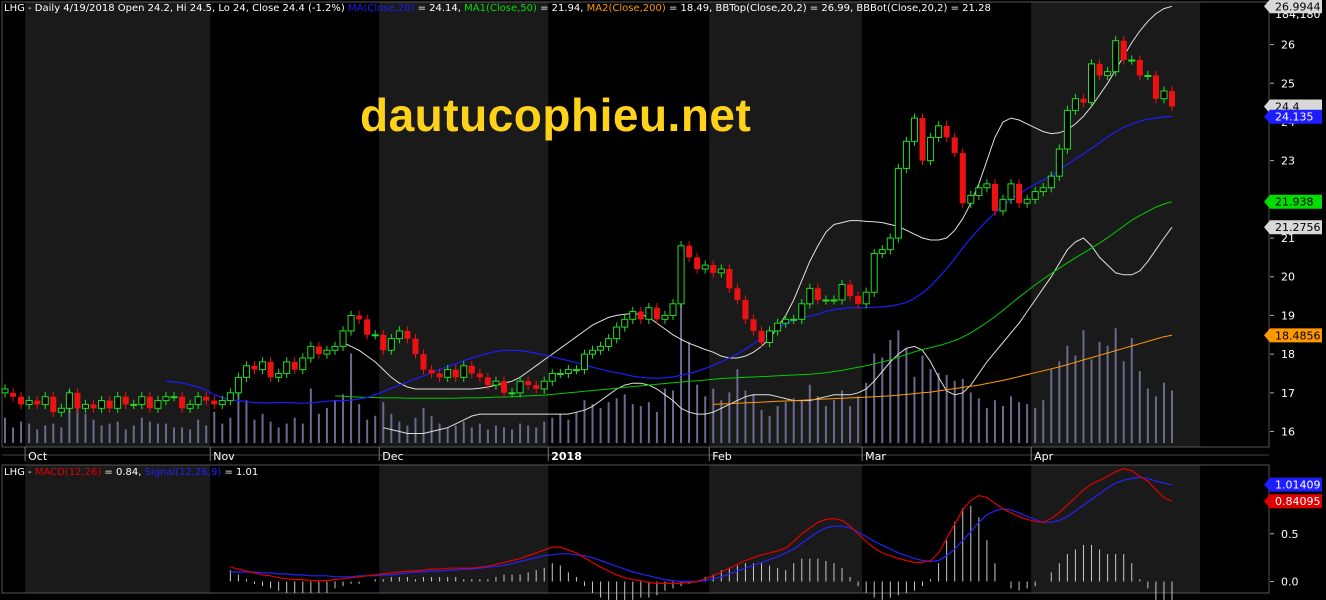 The height and width of the screenshot is (600, 1326). Describe the element at coordinates (1288, 393) in the screenshot. I see `price-axis-label: 17` at that location.